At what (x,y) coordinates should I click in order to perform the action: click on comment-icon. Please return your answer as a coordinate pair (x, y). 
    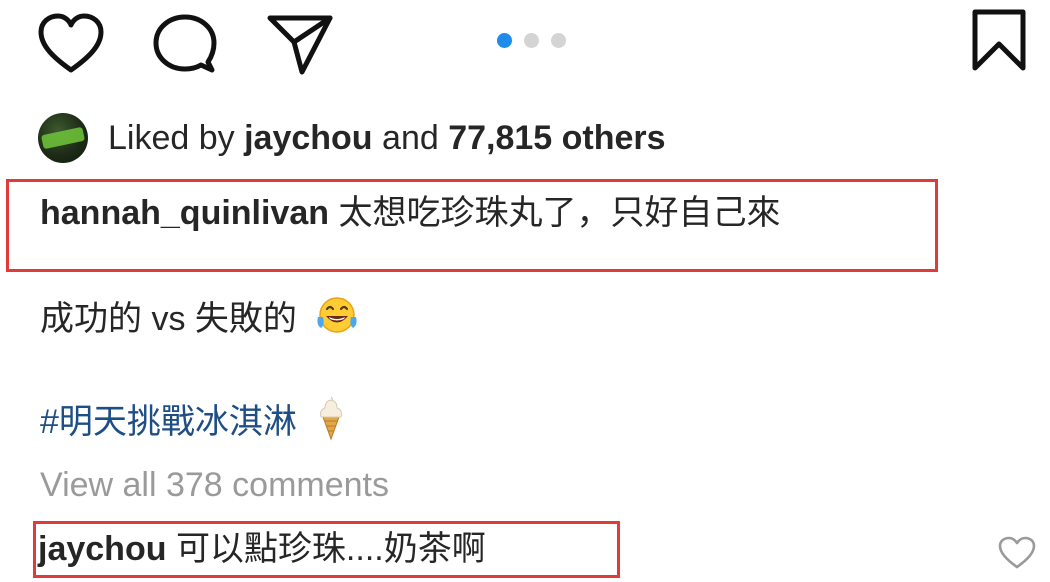
    Looking at the image, I should click on (185, 44).